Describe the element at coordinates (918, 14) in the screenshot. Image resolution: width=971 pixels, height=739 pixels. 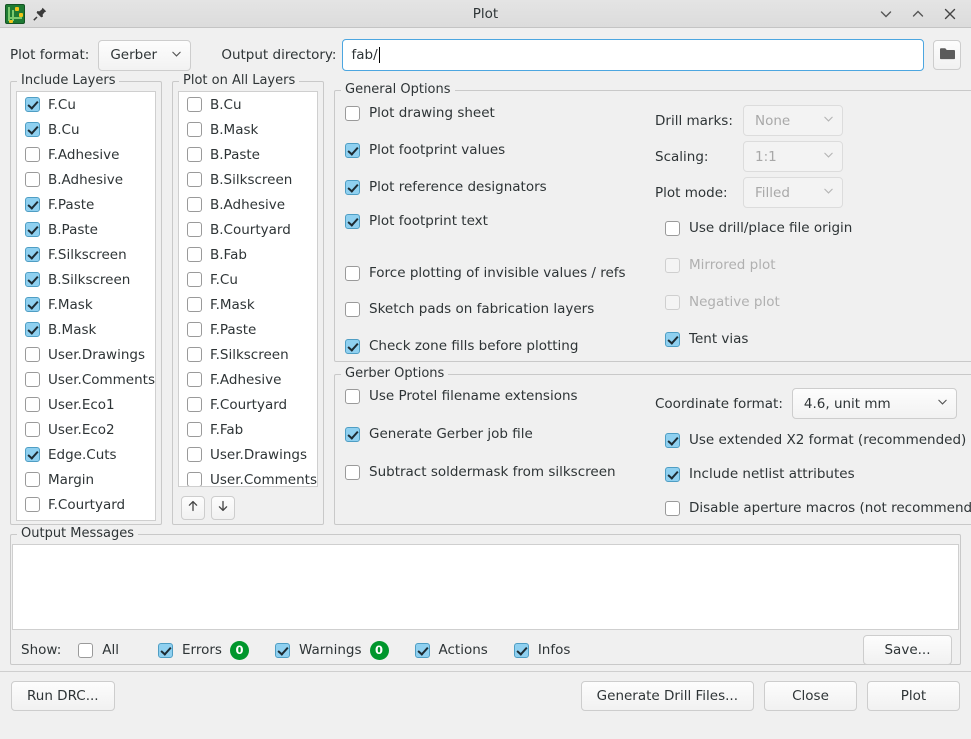
I see `chevron-up-icon` at that location.